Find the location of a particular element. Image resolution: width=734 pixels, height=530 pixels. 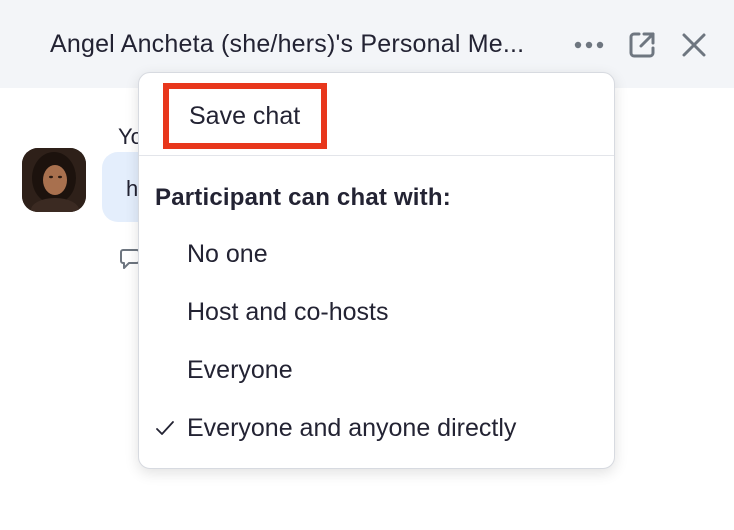

popout-icon is located at coordinates (642, 45).